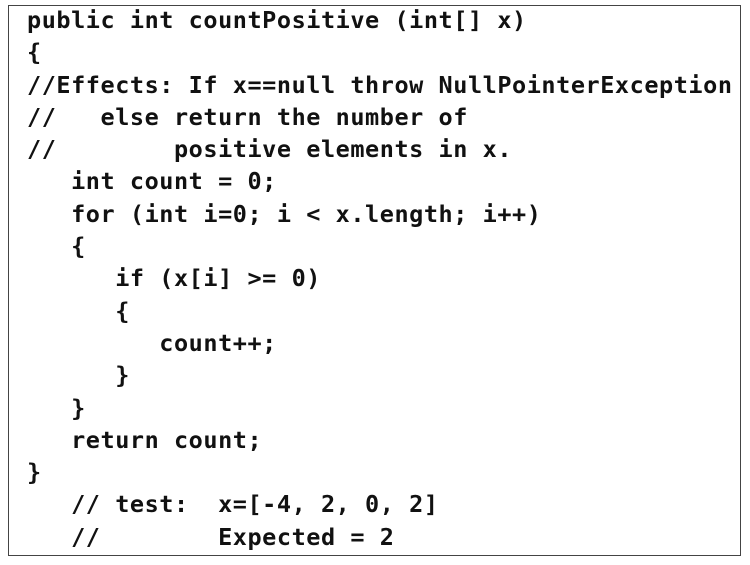 The height and width of the screenshot is (565, 750). What do you see at coordinates (152, 181) in the screenshot?
I see `code-line-count-init: int count = 0;` at bounding box center [152, 181].